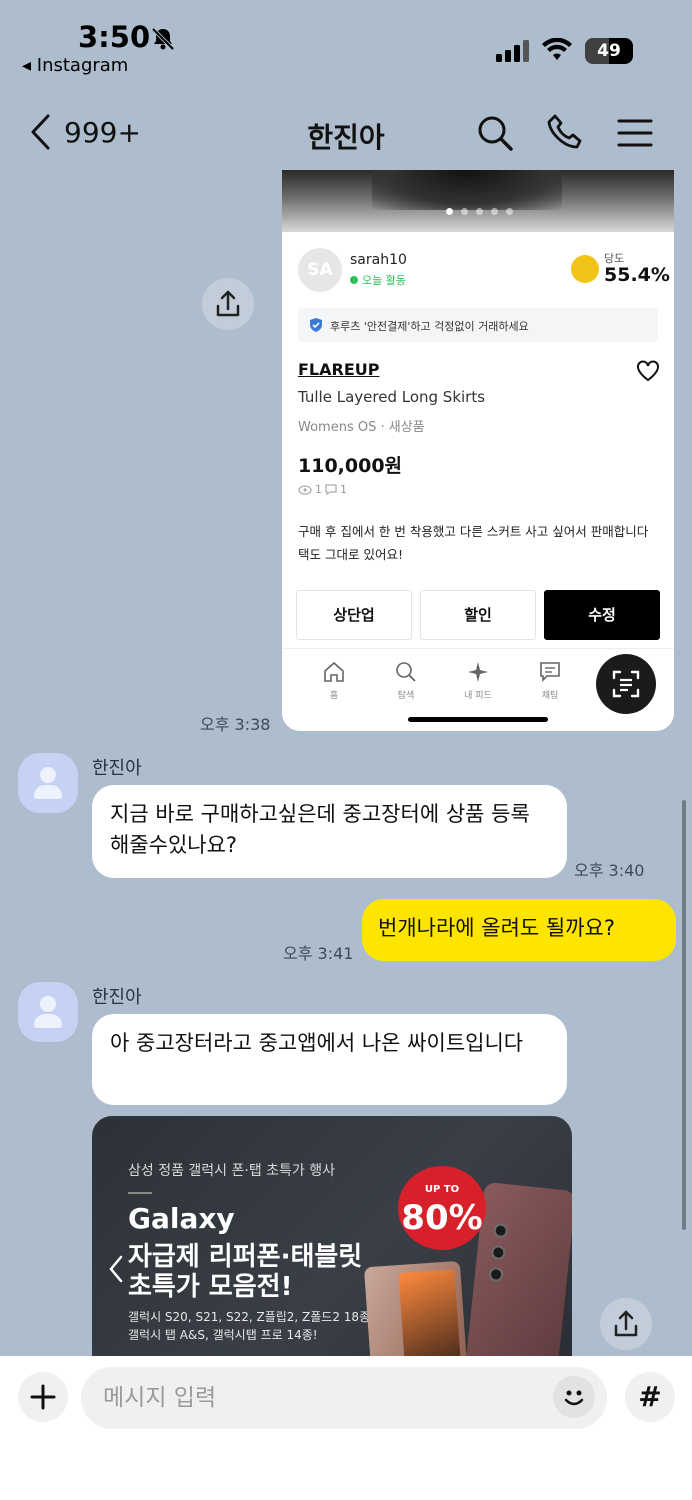  I want to click on message-time: 오후 3:40, so click(609, 870).